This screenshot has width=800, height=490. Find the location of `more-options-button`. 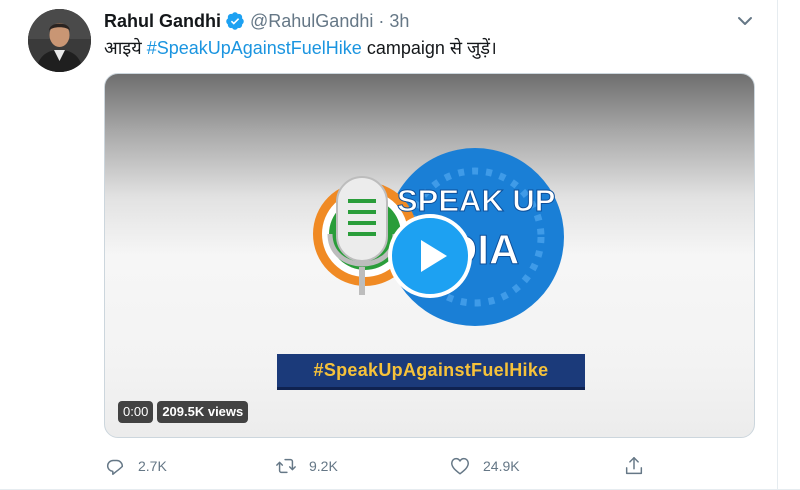

more-options-button is located at coordinates (745, 21).